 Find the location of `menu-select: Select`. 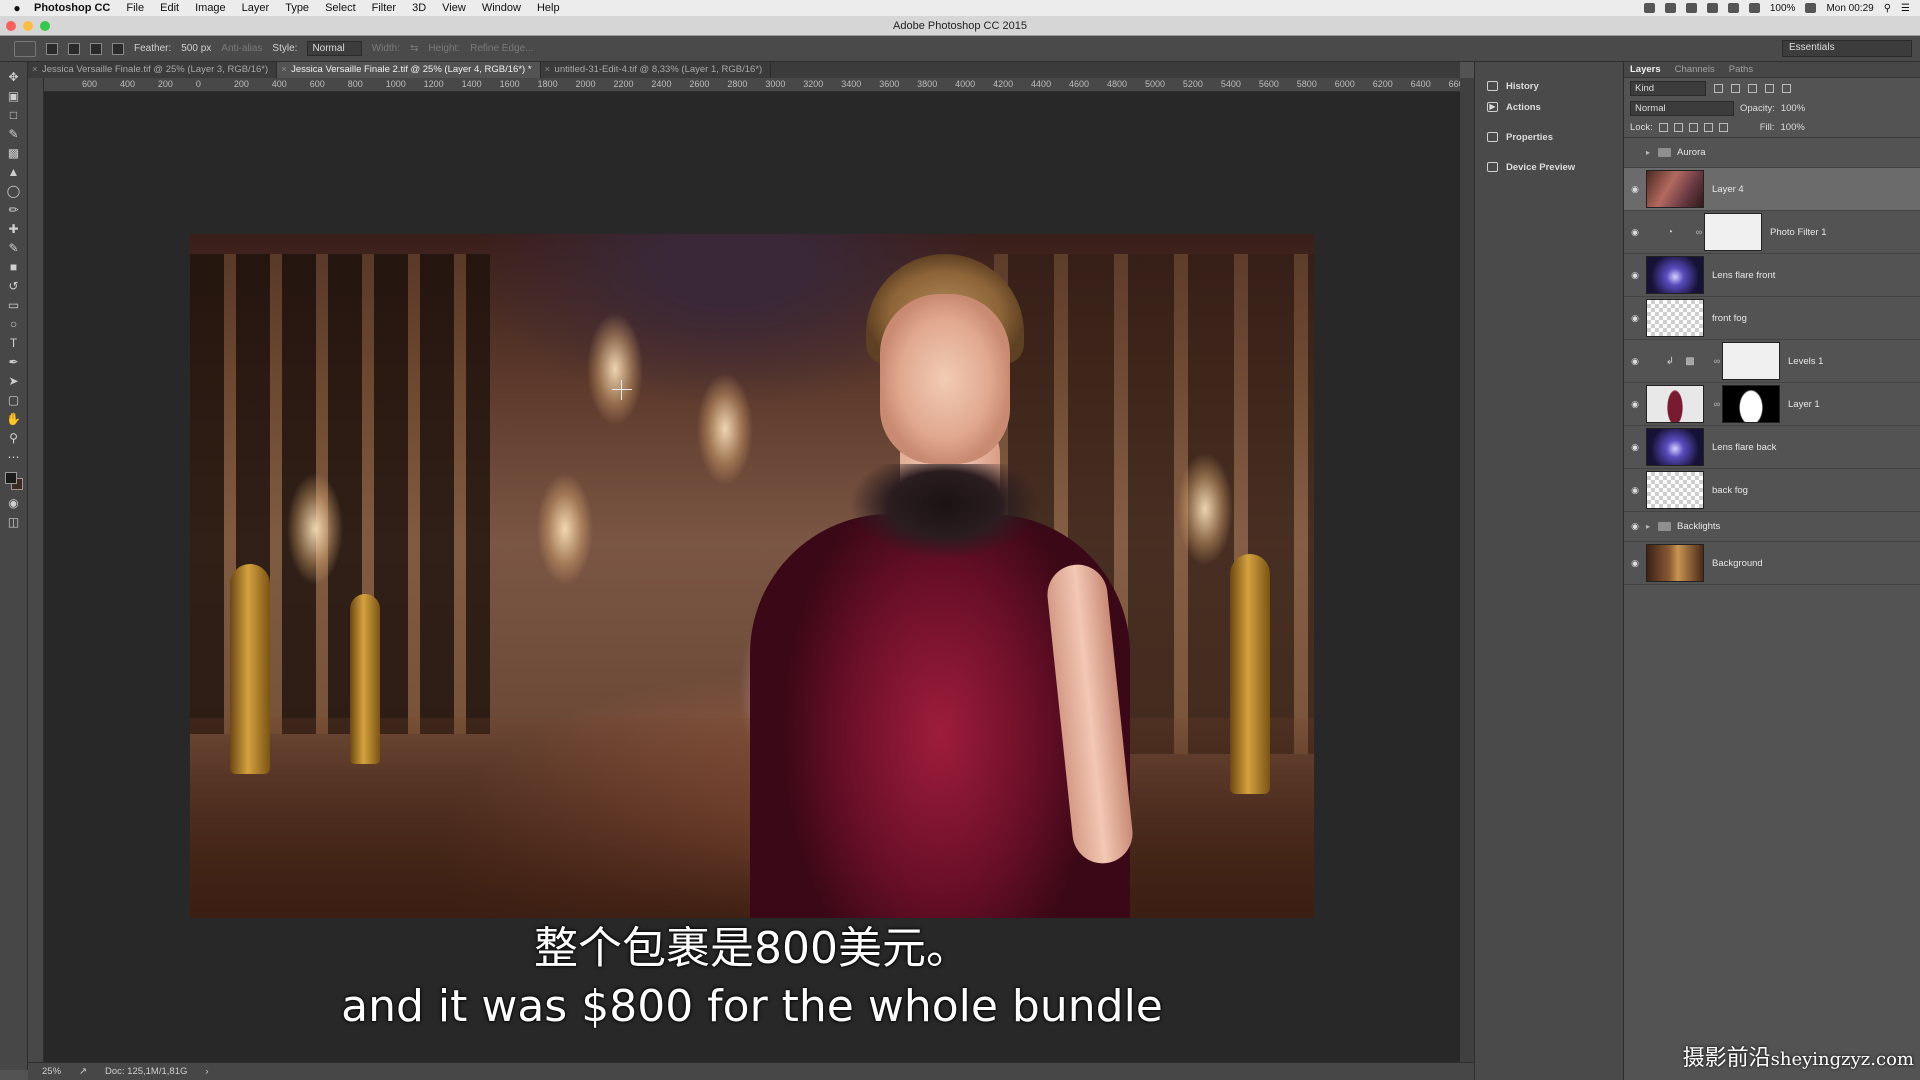

menu-select: Select is located at coordinates (340, 8).